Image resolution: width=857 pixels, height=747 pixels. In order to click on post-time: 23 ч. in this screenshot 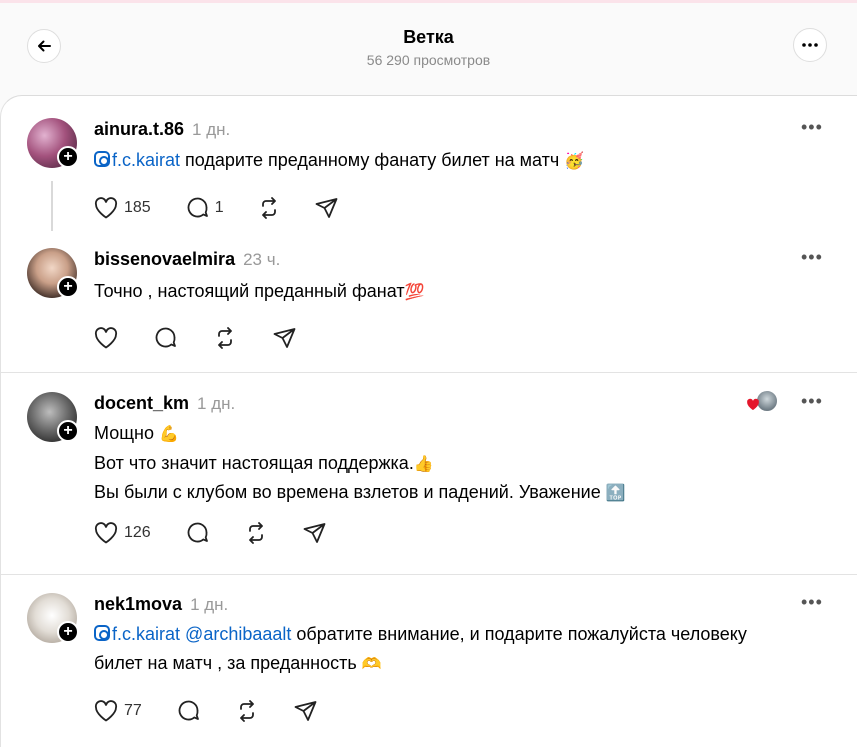, I will do `click(262, 259)`.